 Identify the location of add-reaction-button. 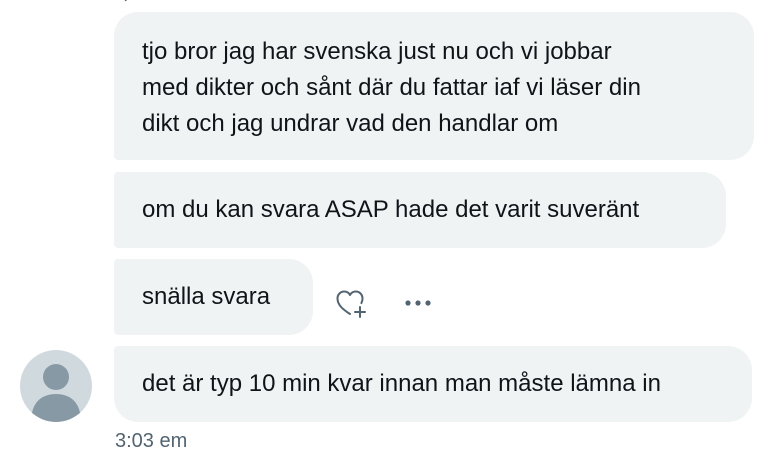
(351, 303).